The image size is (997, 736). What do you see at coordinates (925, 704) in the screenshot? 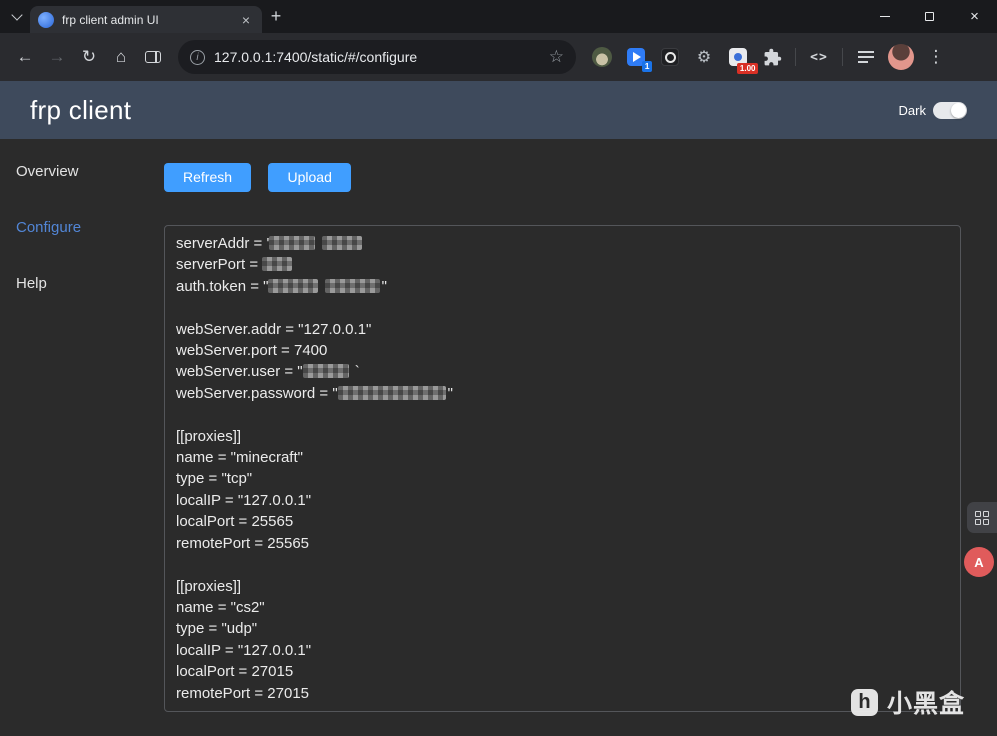
I see `watermark-text: 小黑盒` at bounding box center [925, 704].